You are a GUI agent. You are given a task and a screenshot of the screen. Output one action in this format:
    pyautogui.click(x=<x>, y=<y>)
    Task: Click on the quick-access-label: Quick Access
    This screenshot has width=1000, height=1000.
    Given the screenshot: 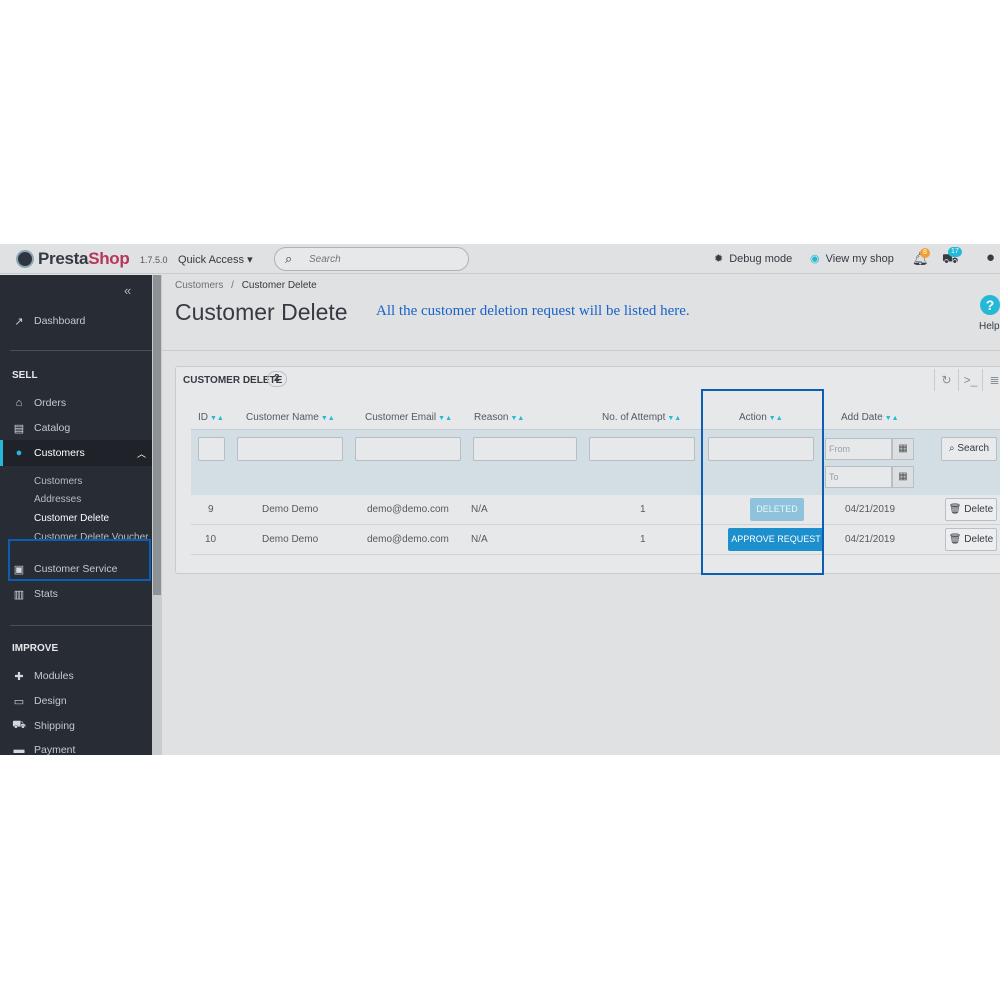 What is the action you would take?
    pyautogui.click(x=211, y=260)
    